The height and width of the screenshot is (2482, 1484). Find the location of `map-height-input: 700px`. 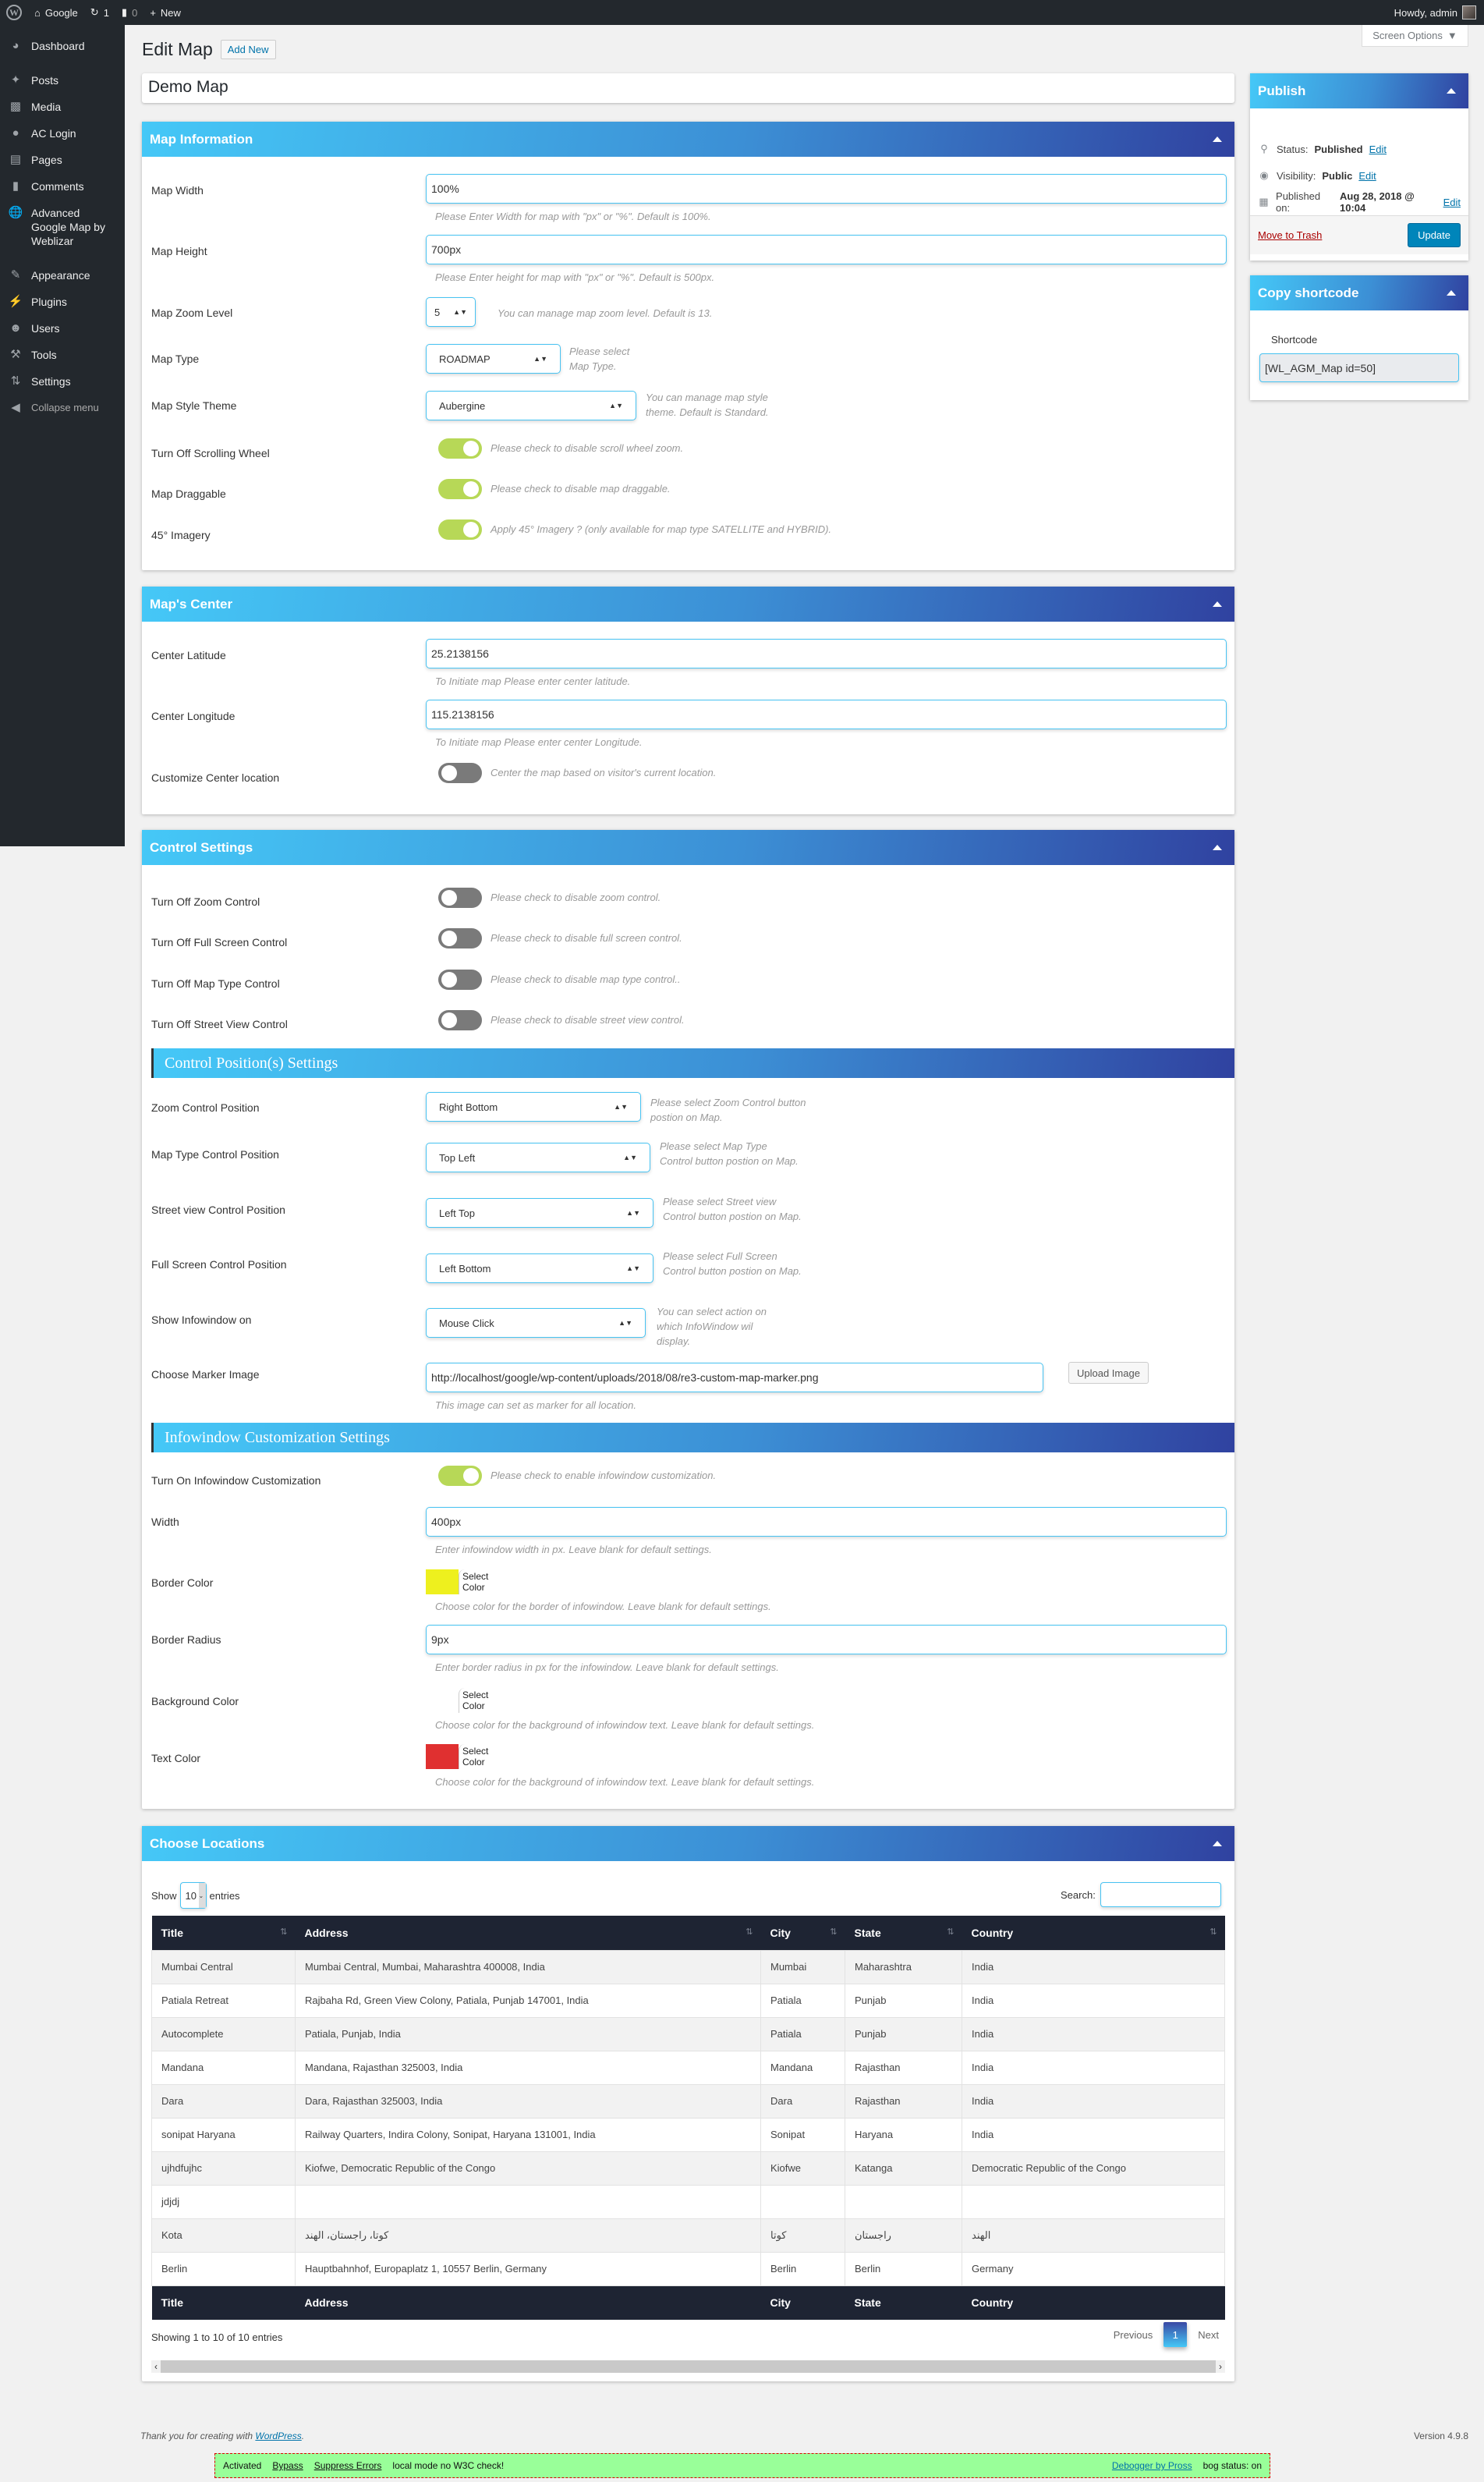

map-height-input: 700px is located at coordinates (826, 249).